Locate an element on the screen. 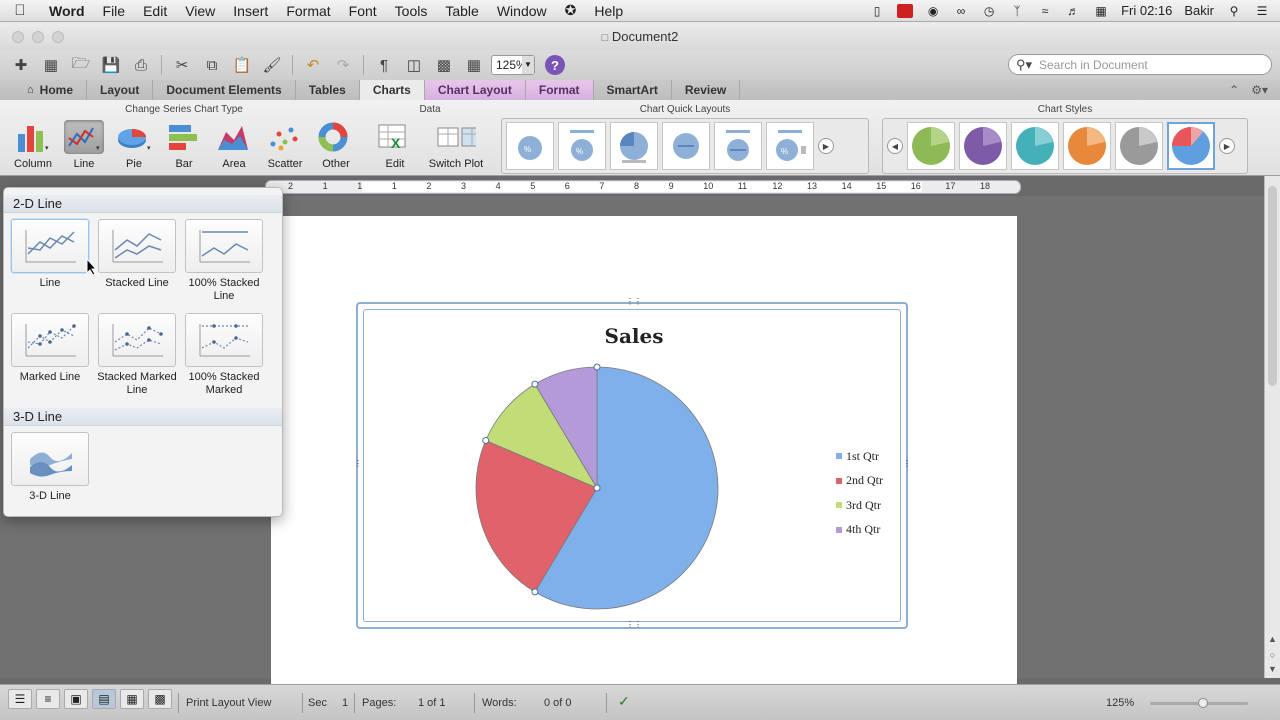 This screenshot has height=720, width=1280. chart-type-pie-button: ▾ Pie is located at coordinates (134, 146).